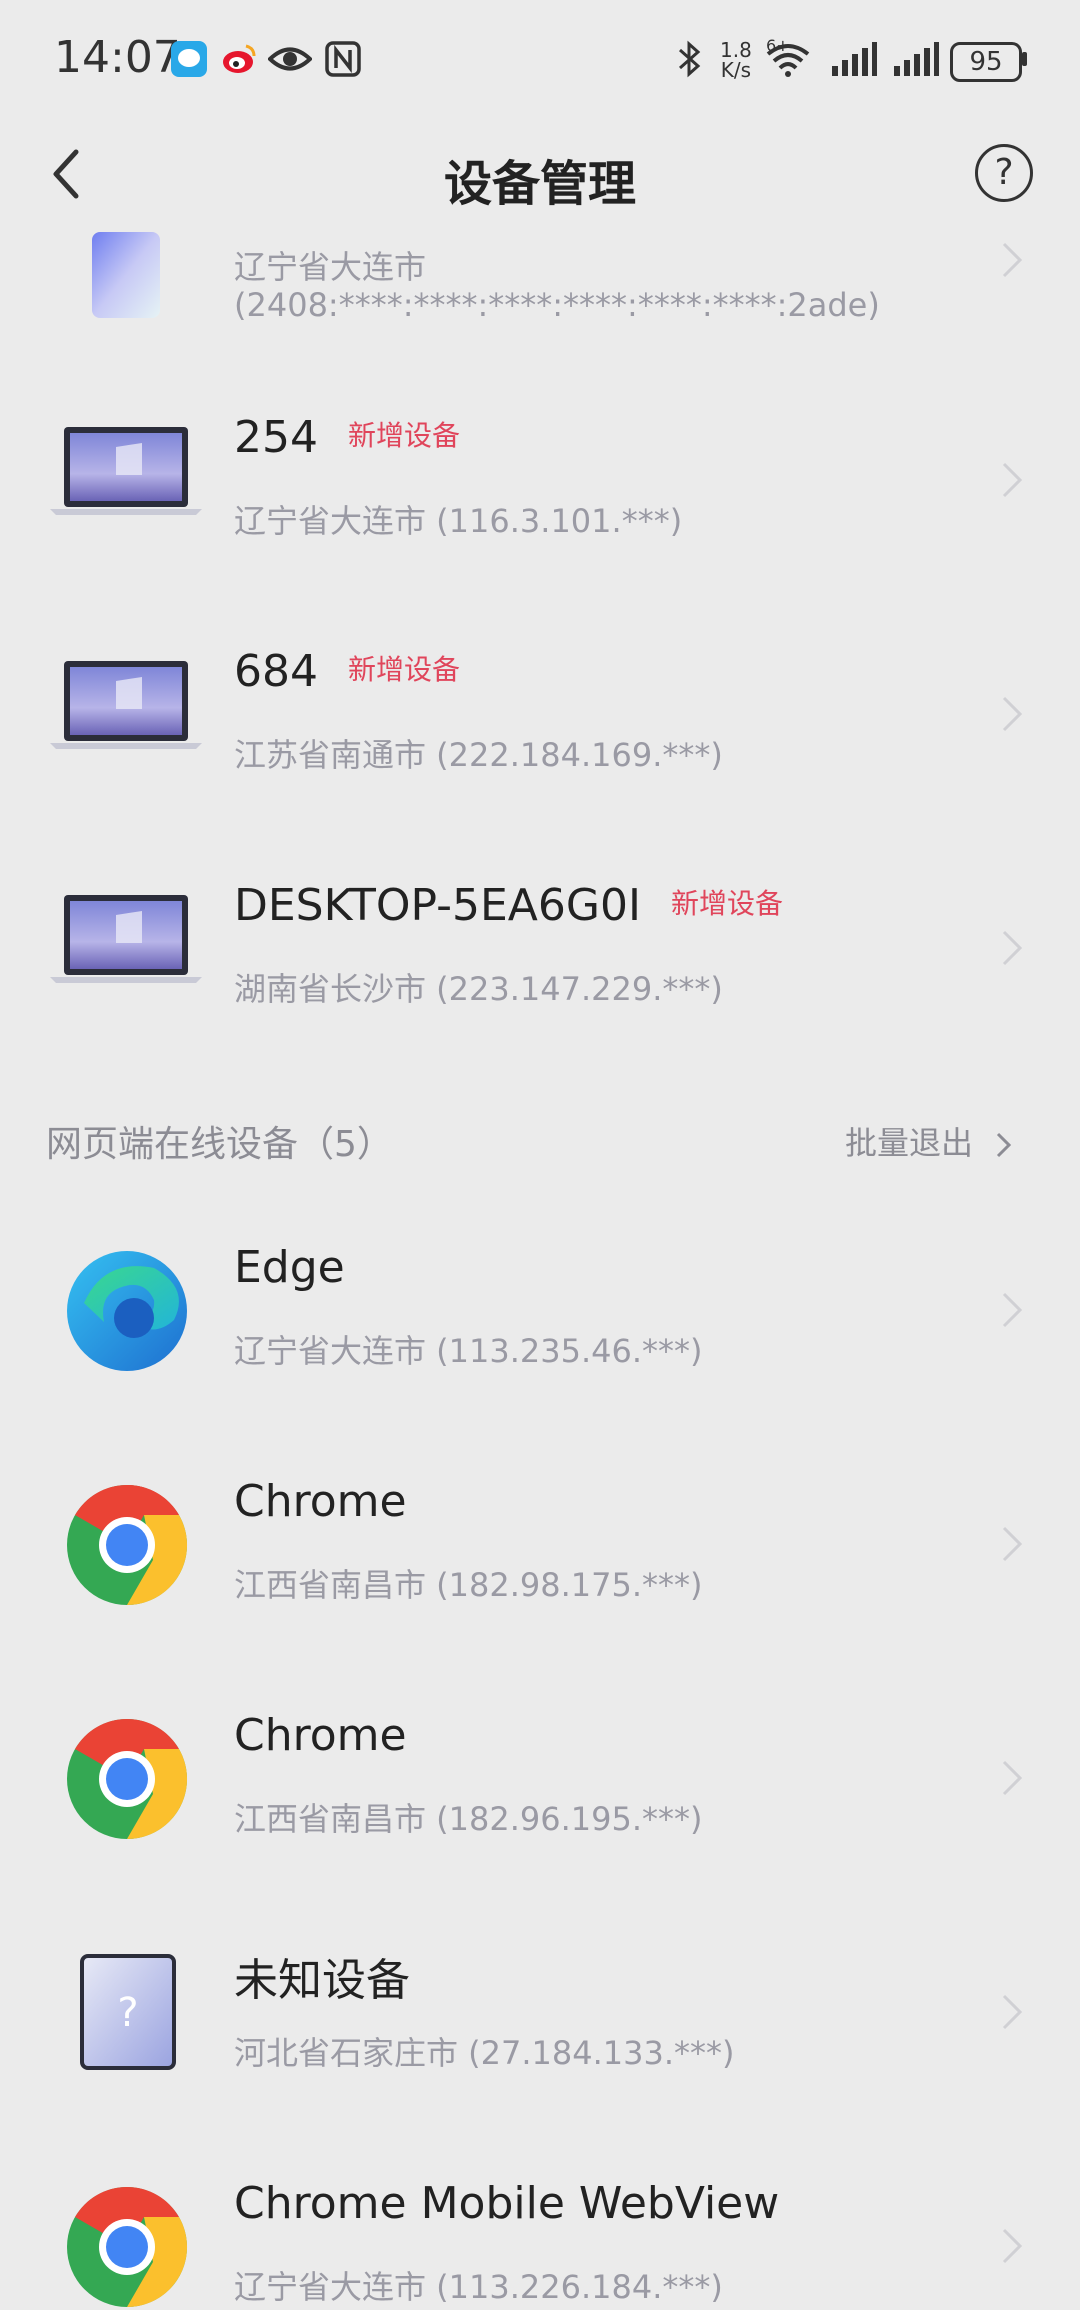  What do you see at coordinates (986, 62) in the screenshot?
I see `battery-indicator: 95` at bounding box center [986, 62].